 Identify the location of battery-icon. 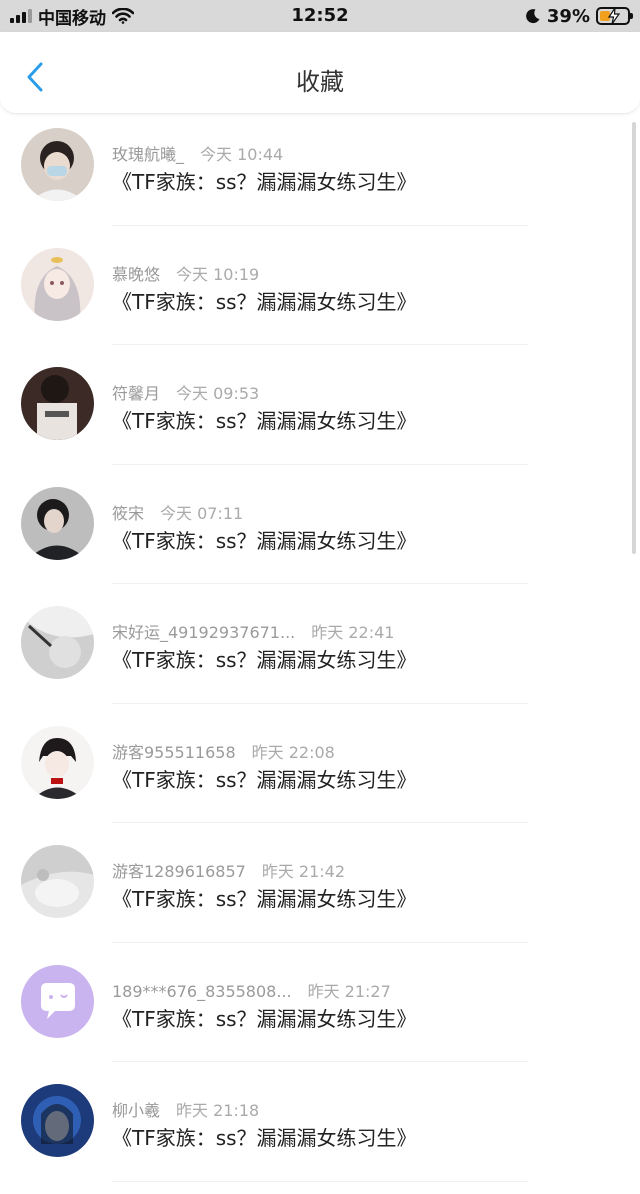
(614, 16).